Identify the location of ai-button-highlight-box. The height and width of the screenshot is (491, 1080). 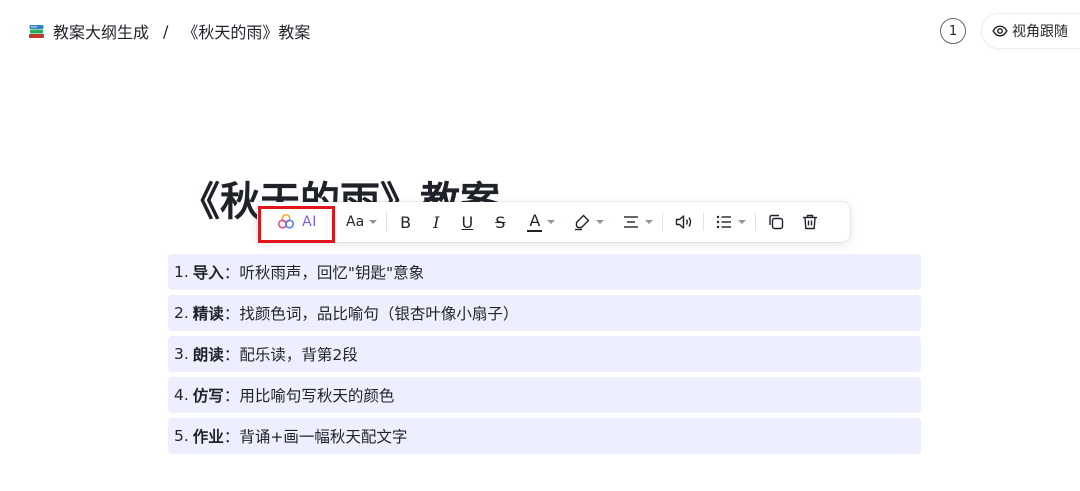
(296, 224).